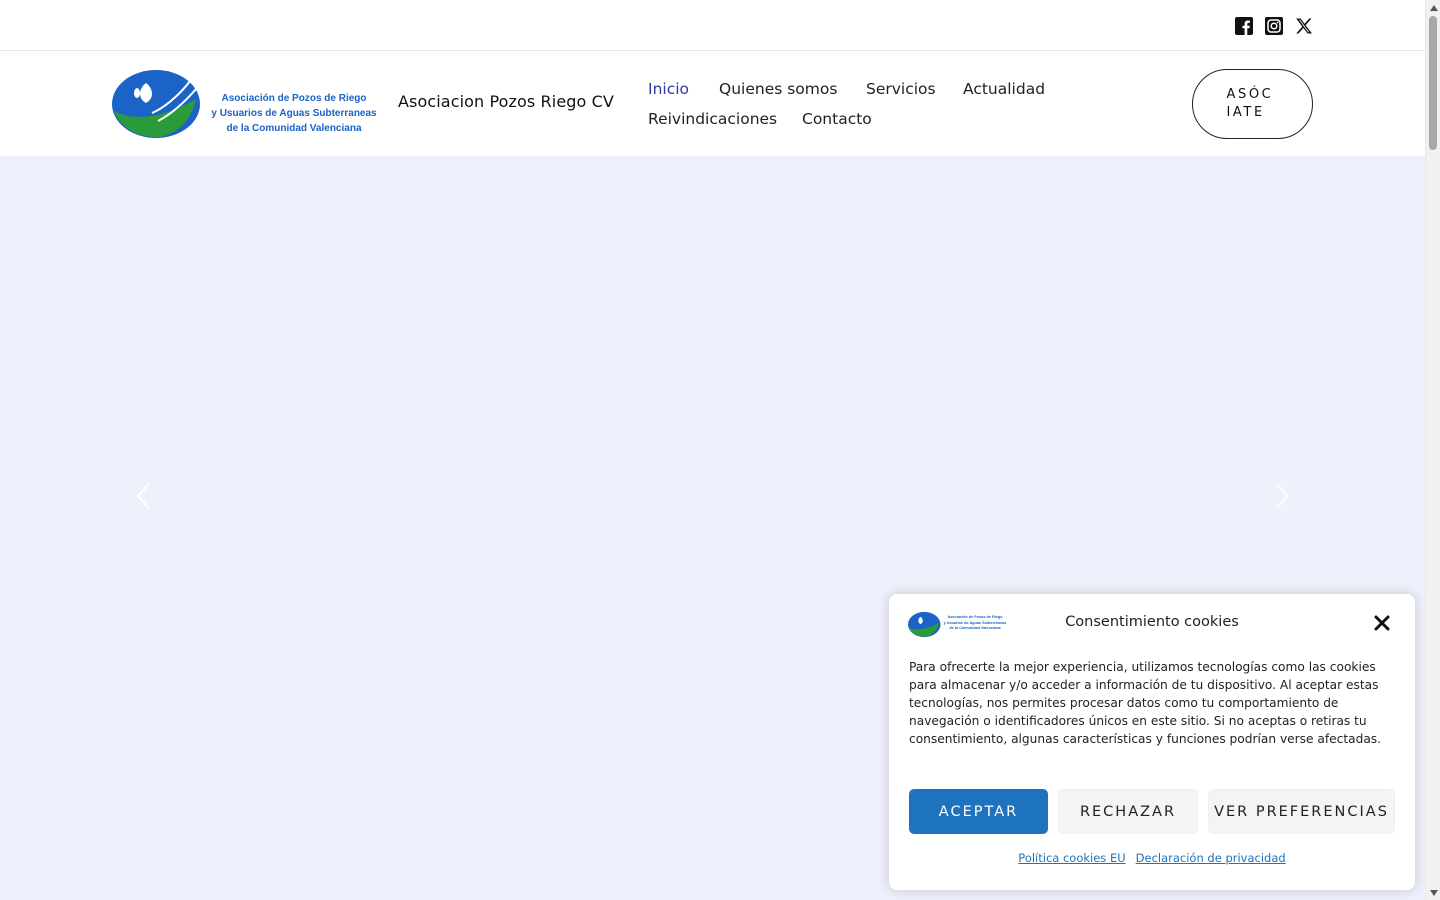 This screenshot has width=1440, height=900. I want to click on privacy-statement-link: Declaración de privacidad, so click(1211, 858).